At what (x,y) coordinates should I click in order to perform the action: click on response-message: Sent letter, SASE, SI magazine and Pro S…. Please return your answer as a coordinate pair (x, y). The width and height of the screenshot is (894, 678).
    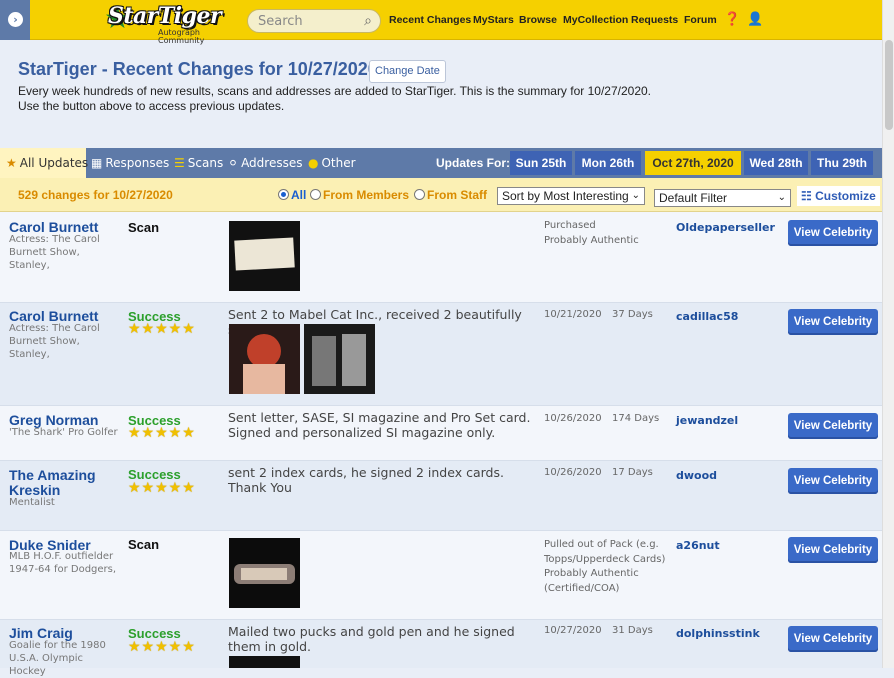
    Looking at the image, I should click on (379, 425).